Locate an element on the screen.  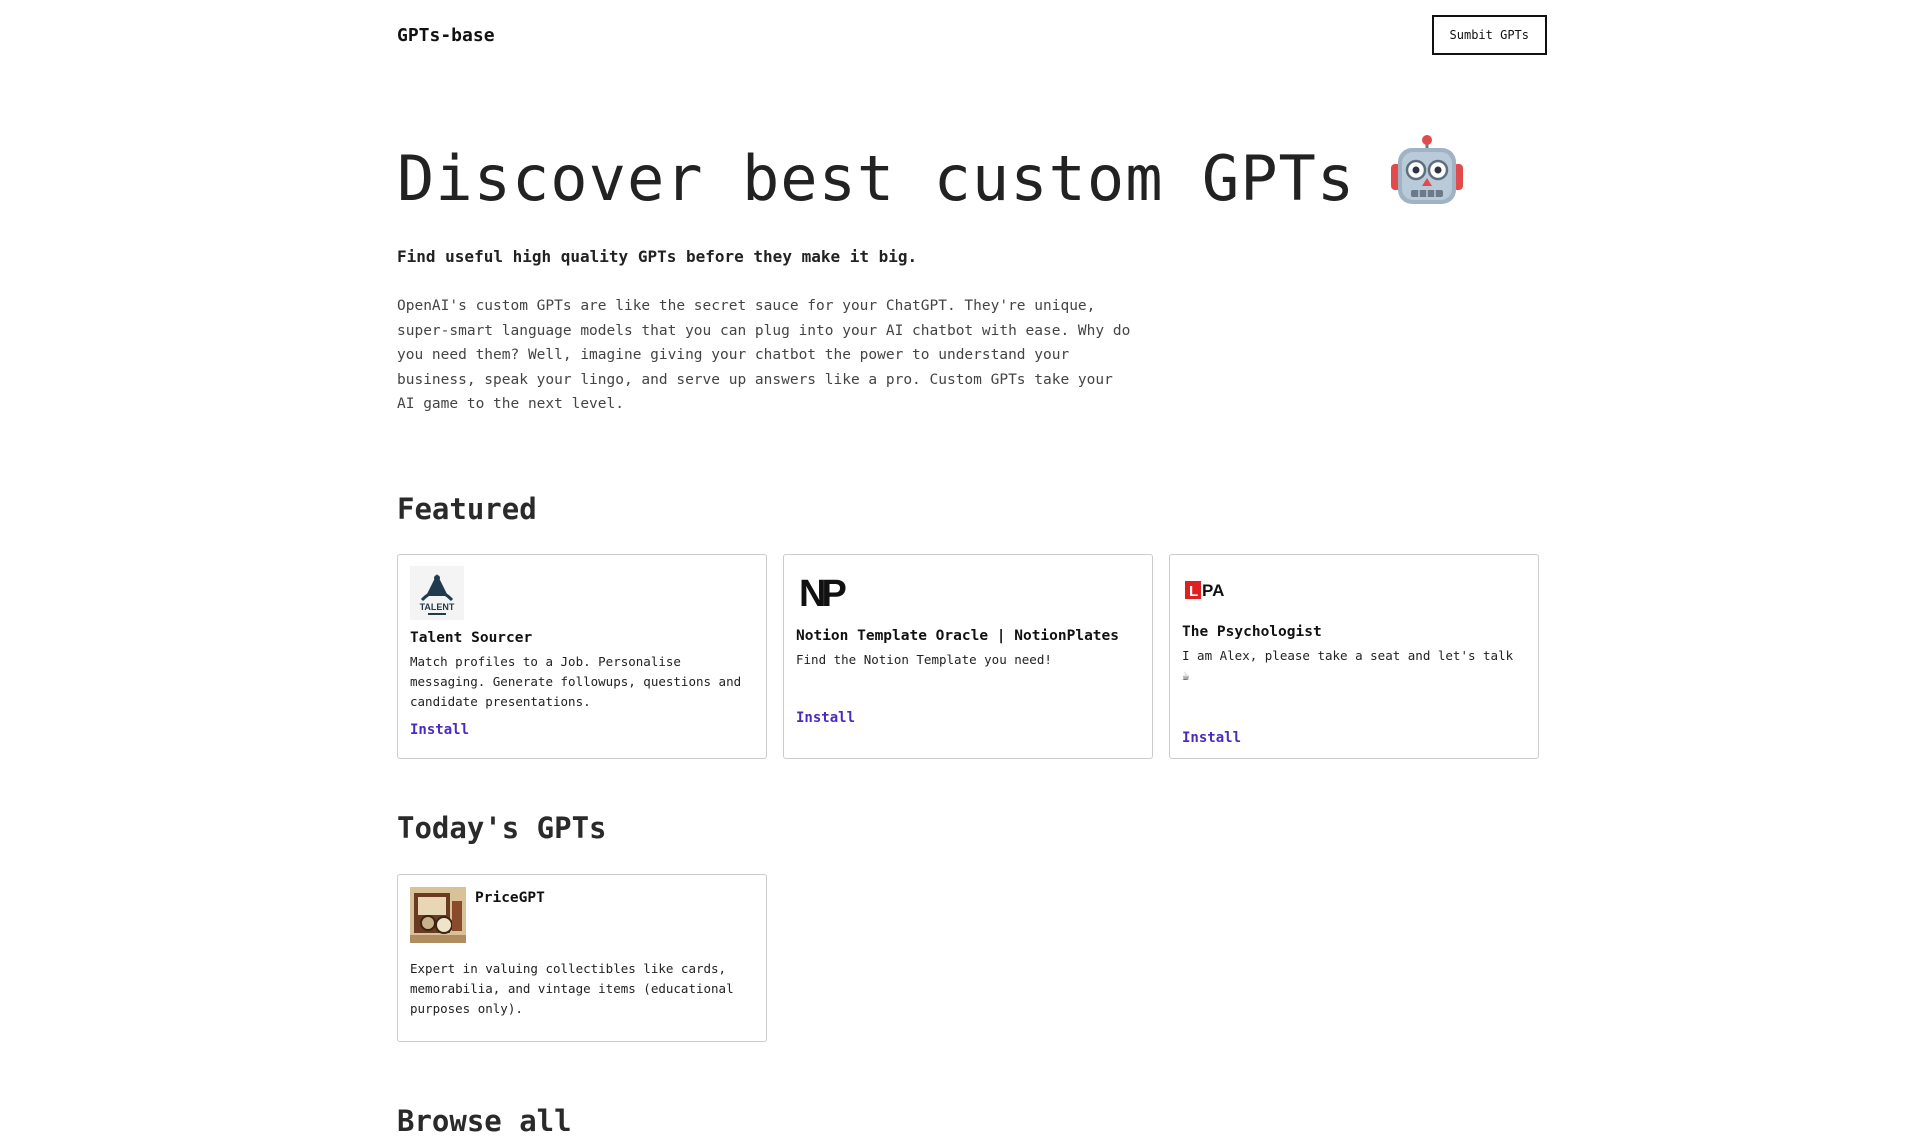
notionplates-logo: NP is located at coordinates (968, 594).